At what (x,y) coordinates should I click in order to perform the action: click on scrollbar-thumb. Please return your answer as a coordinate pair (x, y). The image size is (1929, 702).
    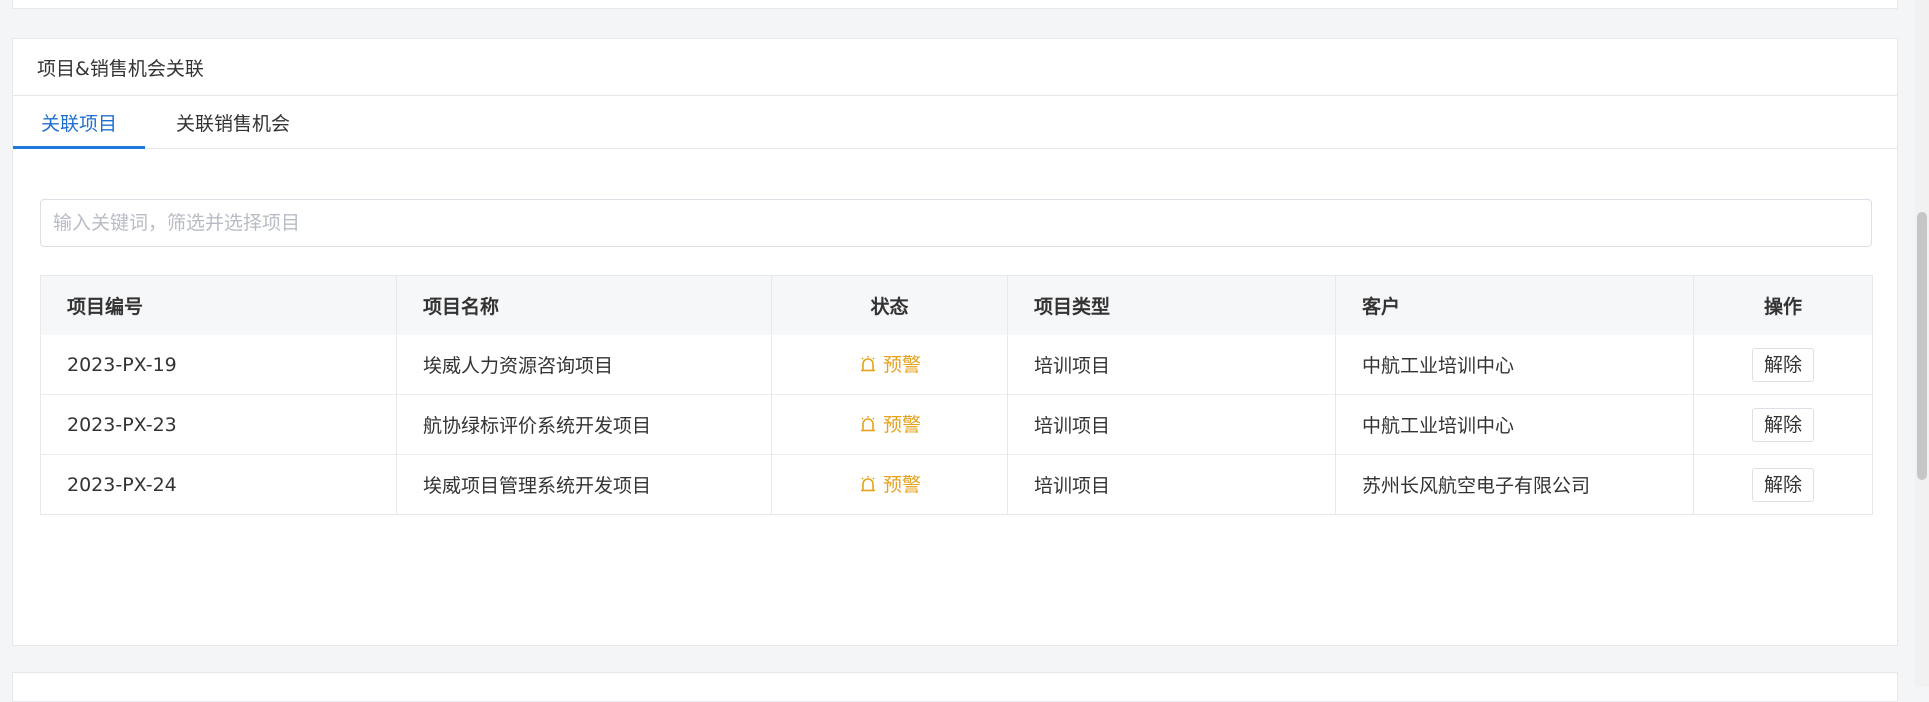
    Looking at the image, I should click on (1922, 346).